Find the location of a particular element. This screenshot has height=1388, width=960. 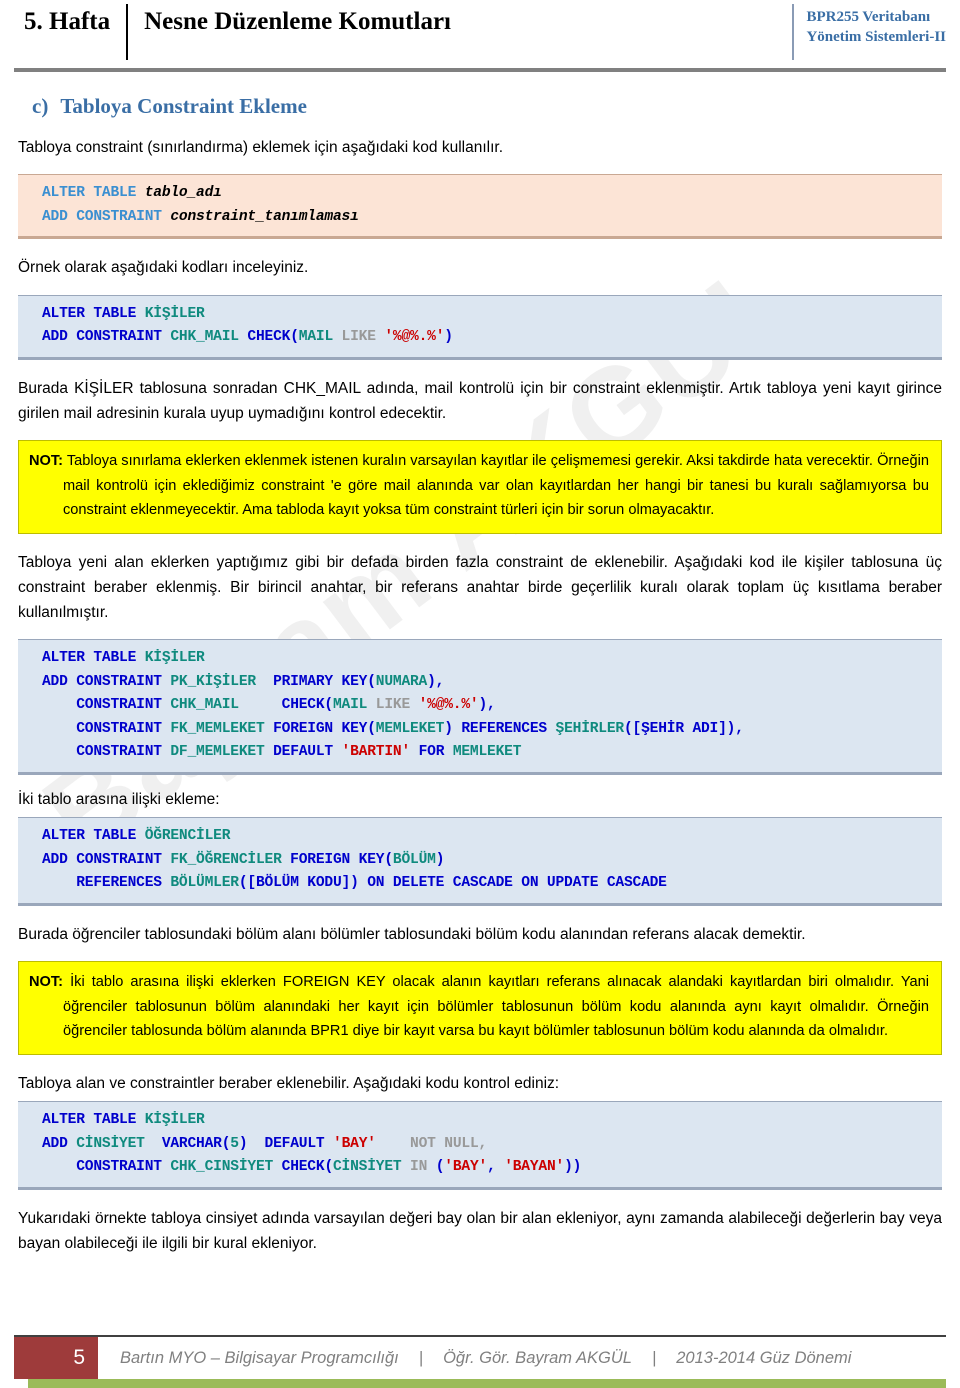

code-punct: , is located at coordinates (496, 1167).